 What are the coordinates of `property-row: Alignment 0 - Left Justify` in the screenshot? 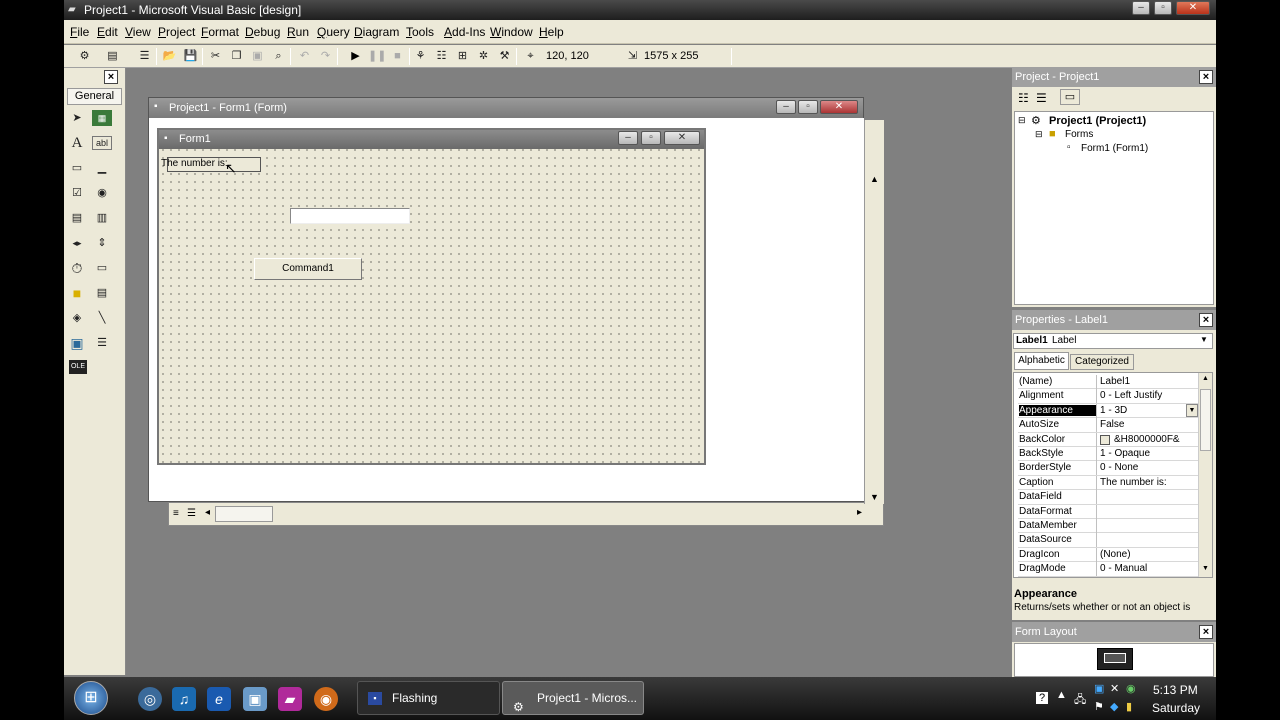 It's located at (1108, 396).